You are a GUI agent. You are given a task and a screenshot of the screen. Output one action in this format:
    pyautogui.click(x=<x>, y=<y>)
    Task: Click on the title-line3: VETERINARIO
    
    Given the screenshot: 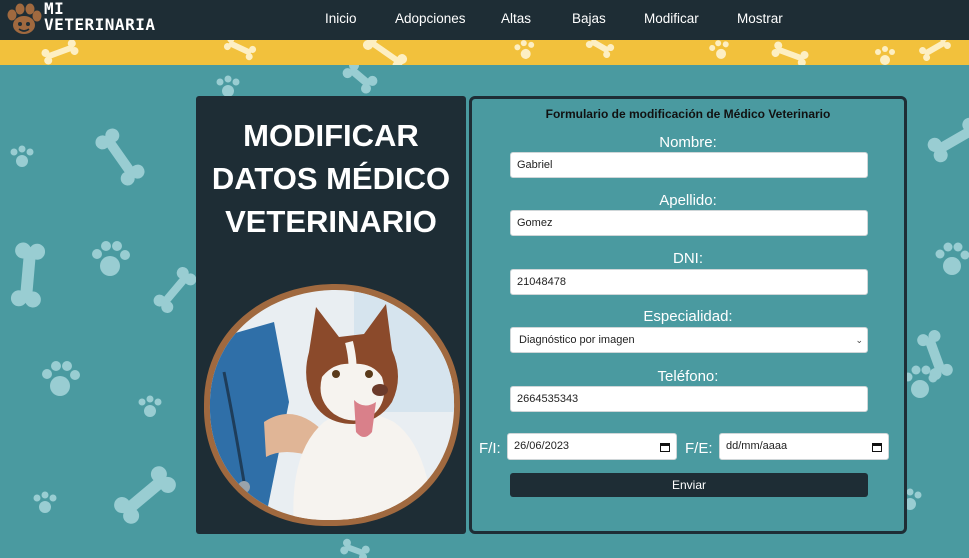 What is the action you would take?
    pyautogui.click(x=331, y=221)
    